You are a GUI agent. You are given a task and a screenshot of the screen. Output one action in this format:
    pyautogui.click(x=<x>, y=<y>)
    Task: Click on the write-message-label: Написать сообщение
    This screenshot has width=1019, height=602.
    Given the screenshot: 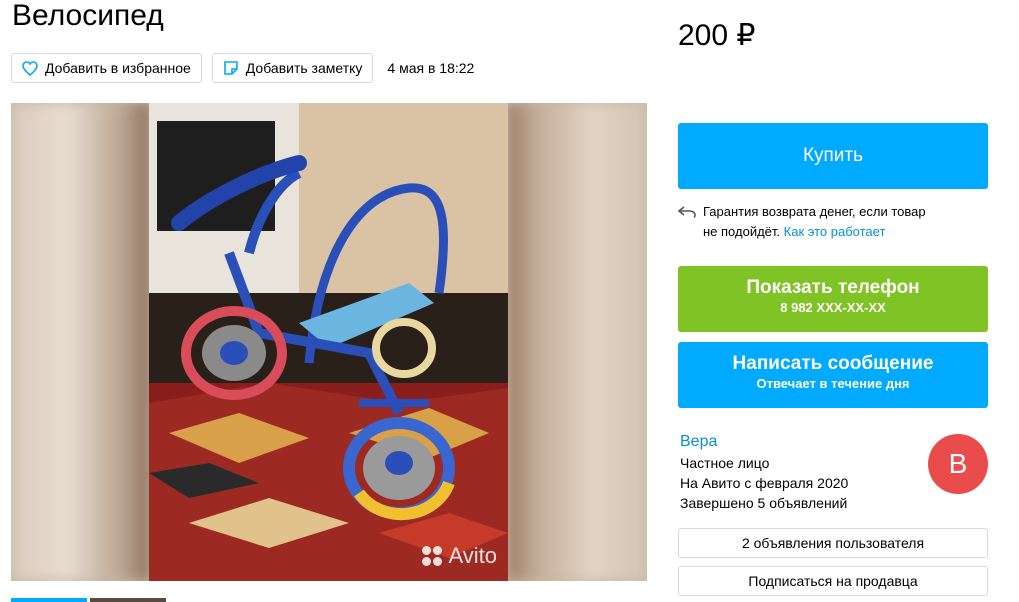 What is the action you would take?
    pyautogui.click(x=833, y=363)
    